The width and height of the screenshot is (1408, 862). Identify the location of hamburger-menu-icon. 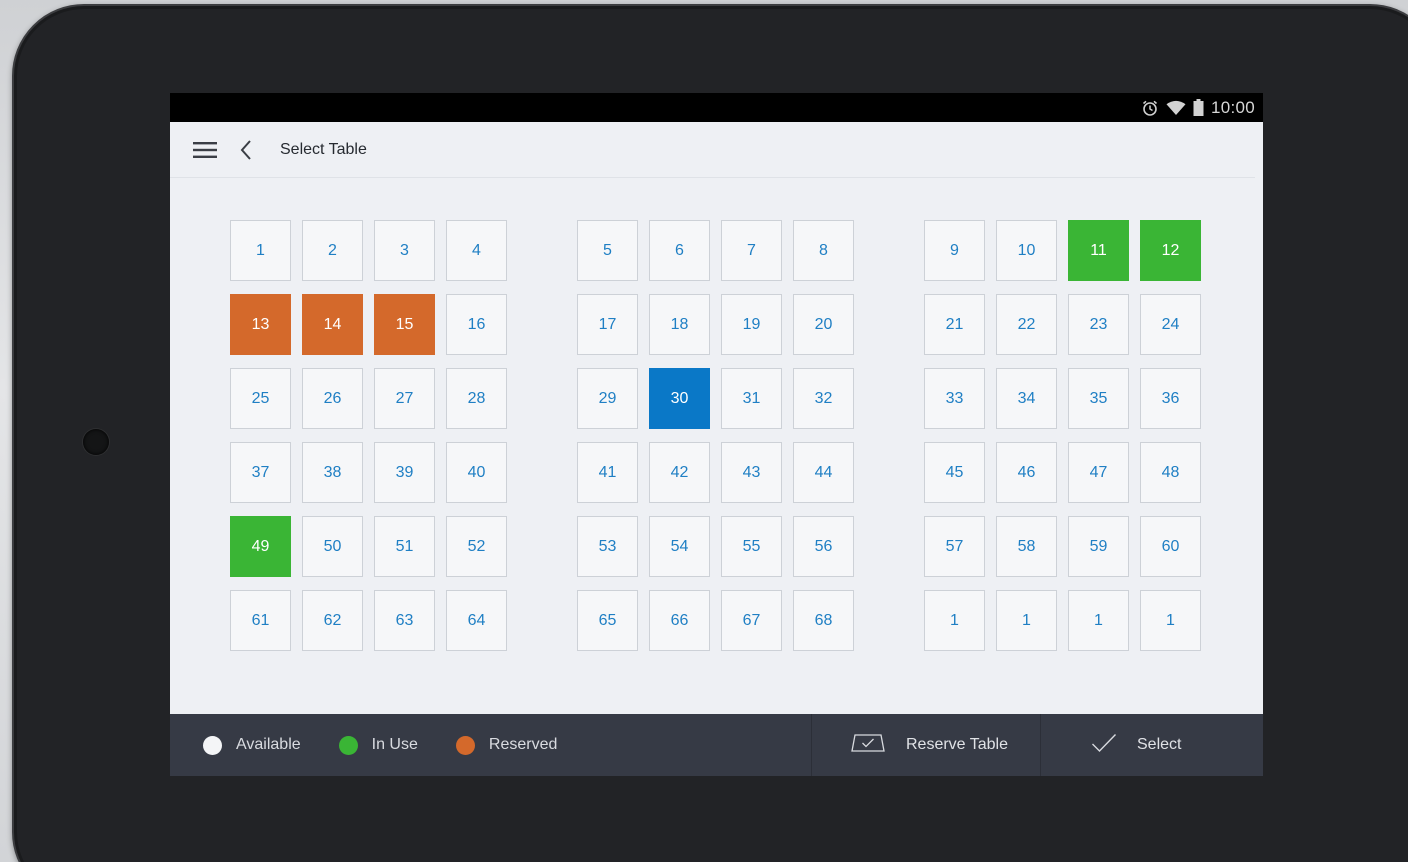
(205, 150).